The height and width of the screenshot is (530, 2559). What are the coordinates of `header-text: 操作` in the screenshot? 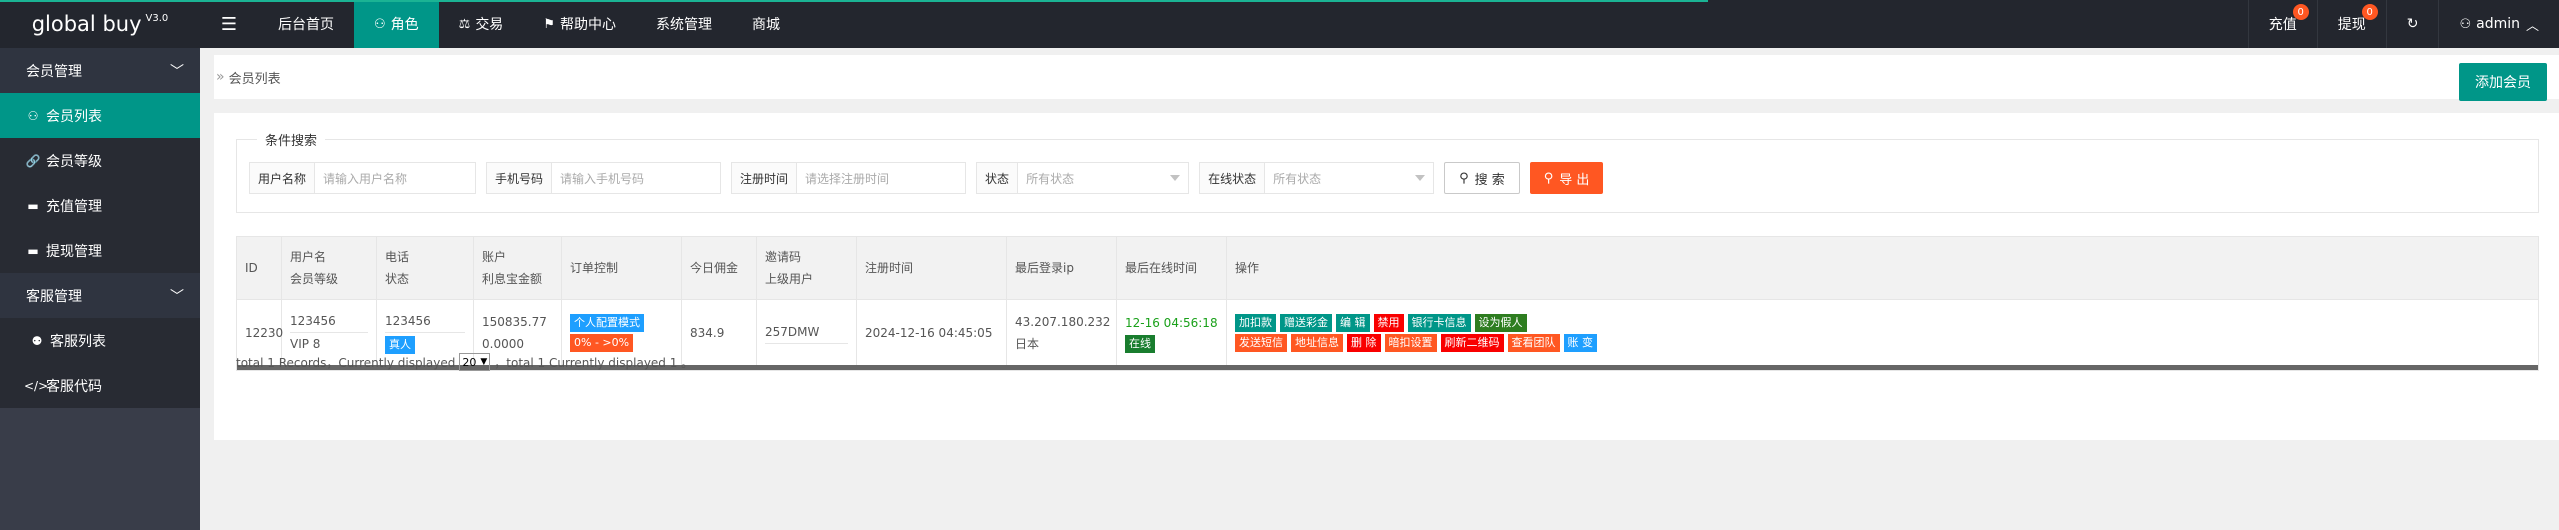 It's located at (1247, 268).